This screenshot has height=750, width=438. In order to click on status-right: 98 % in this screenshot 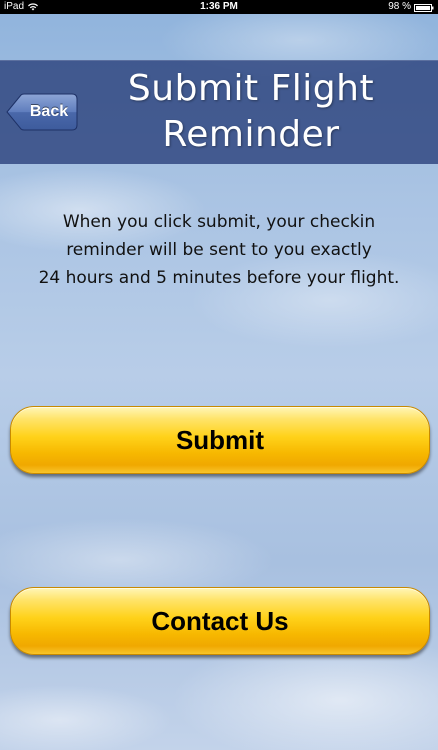, I will do `click(411, 7)`.